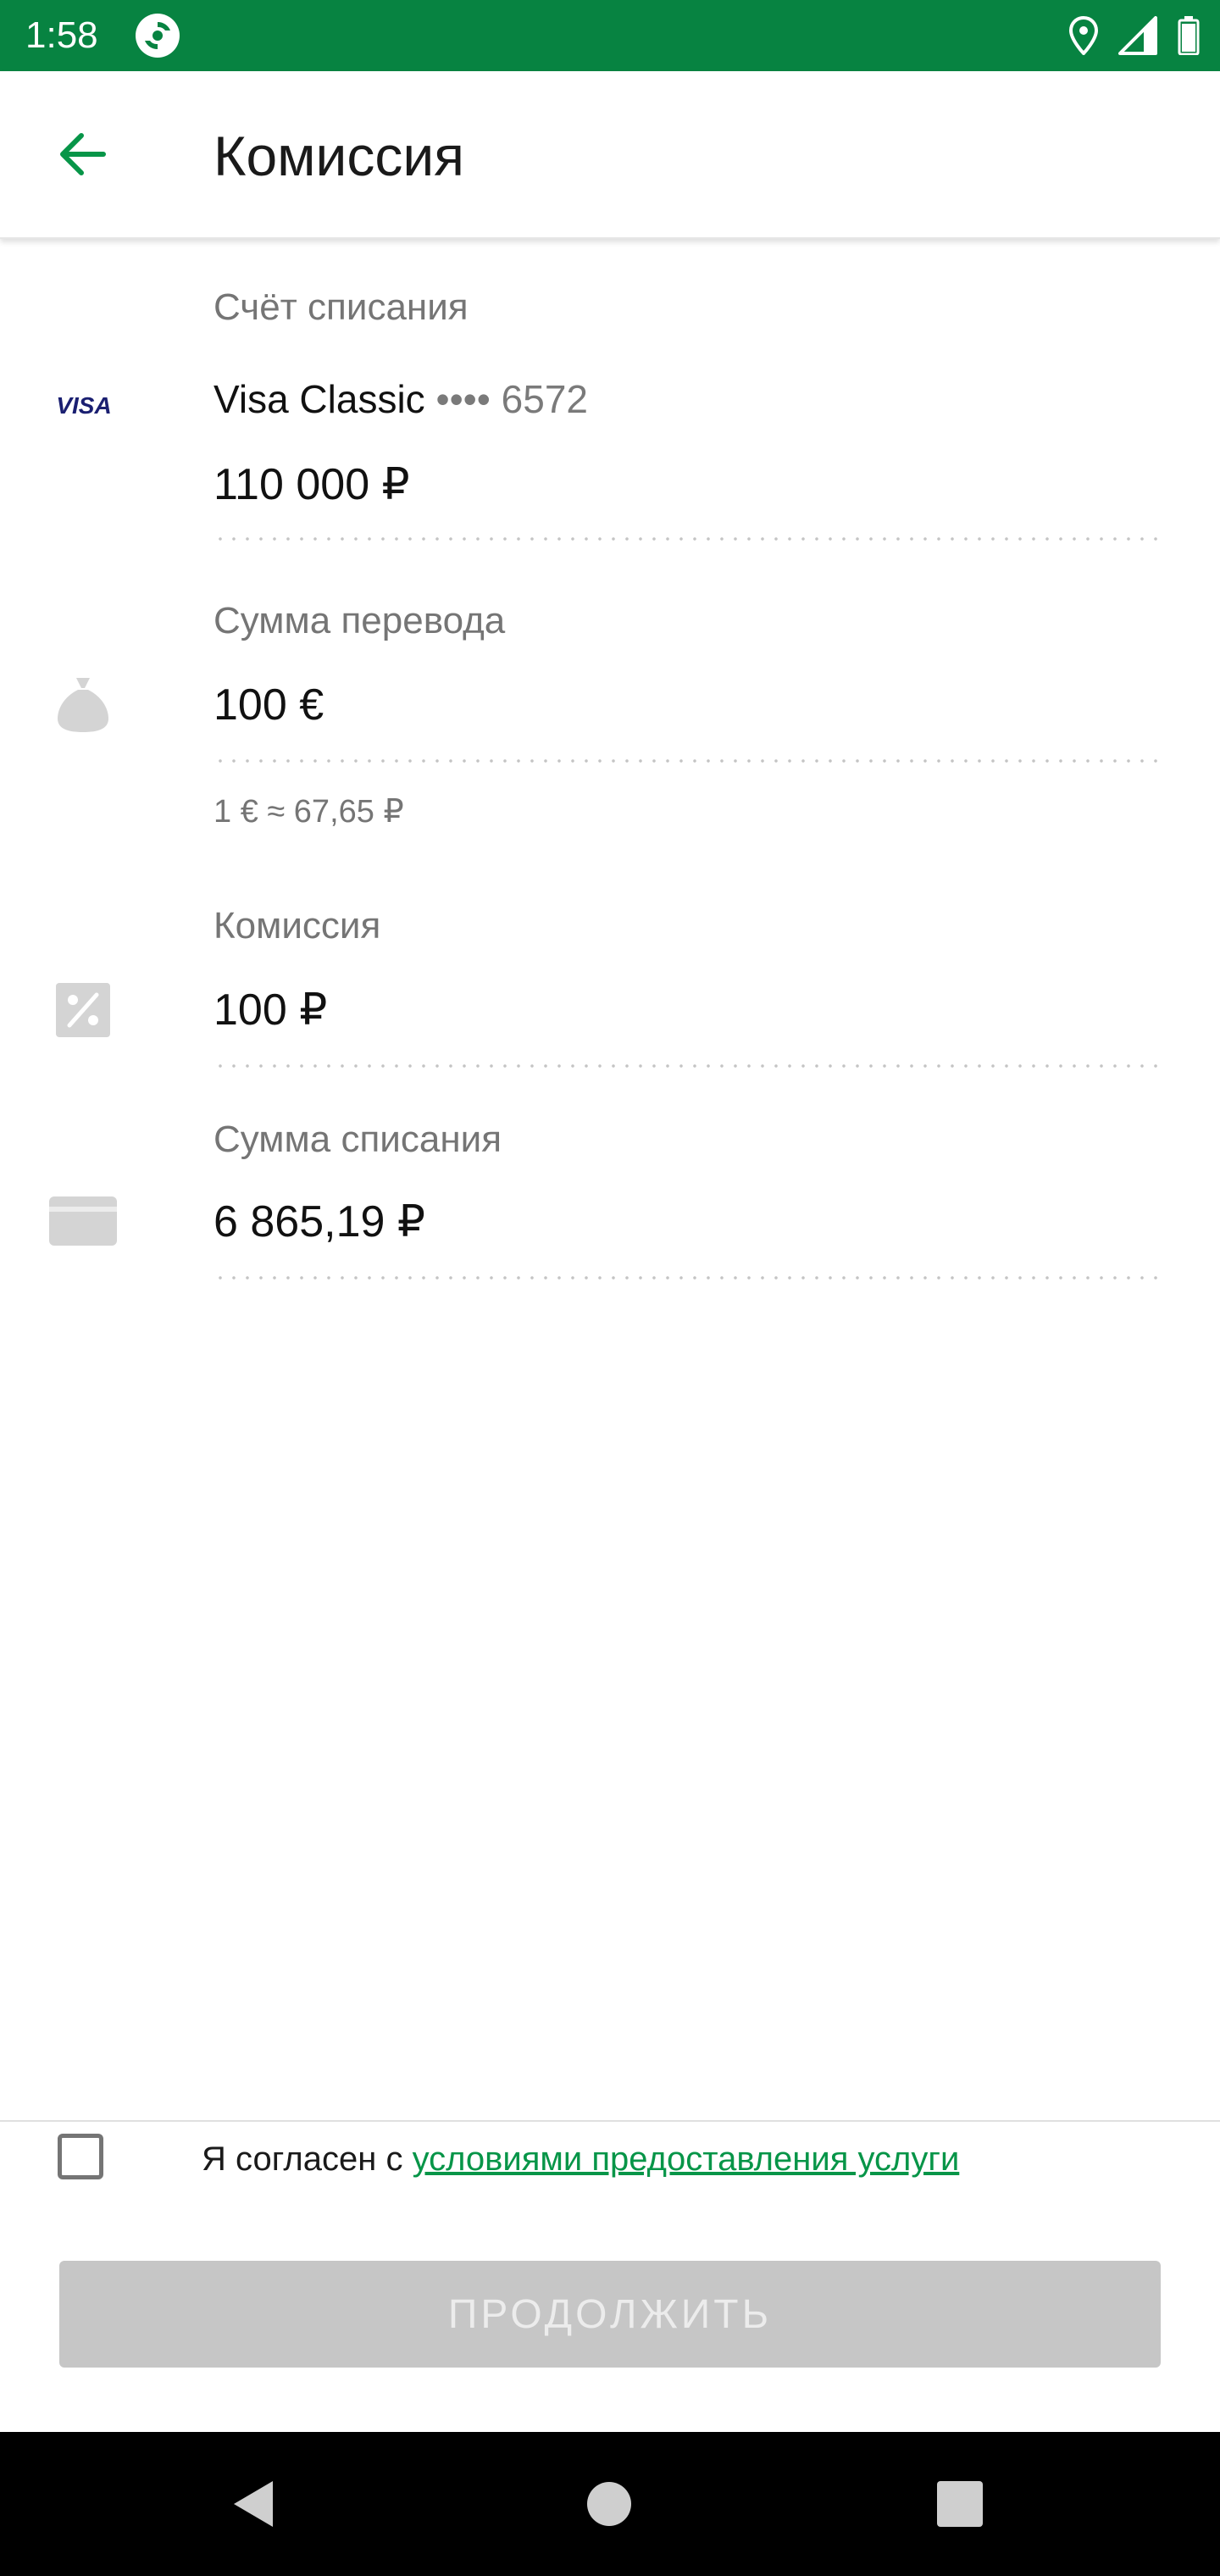 The image size is (1220, 2576). What do you see at coordinates (83, 154) in the screenshot?
I see `arrow-left-icon` at bounding box center [83, 154].